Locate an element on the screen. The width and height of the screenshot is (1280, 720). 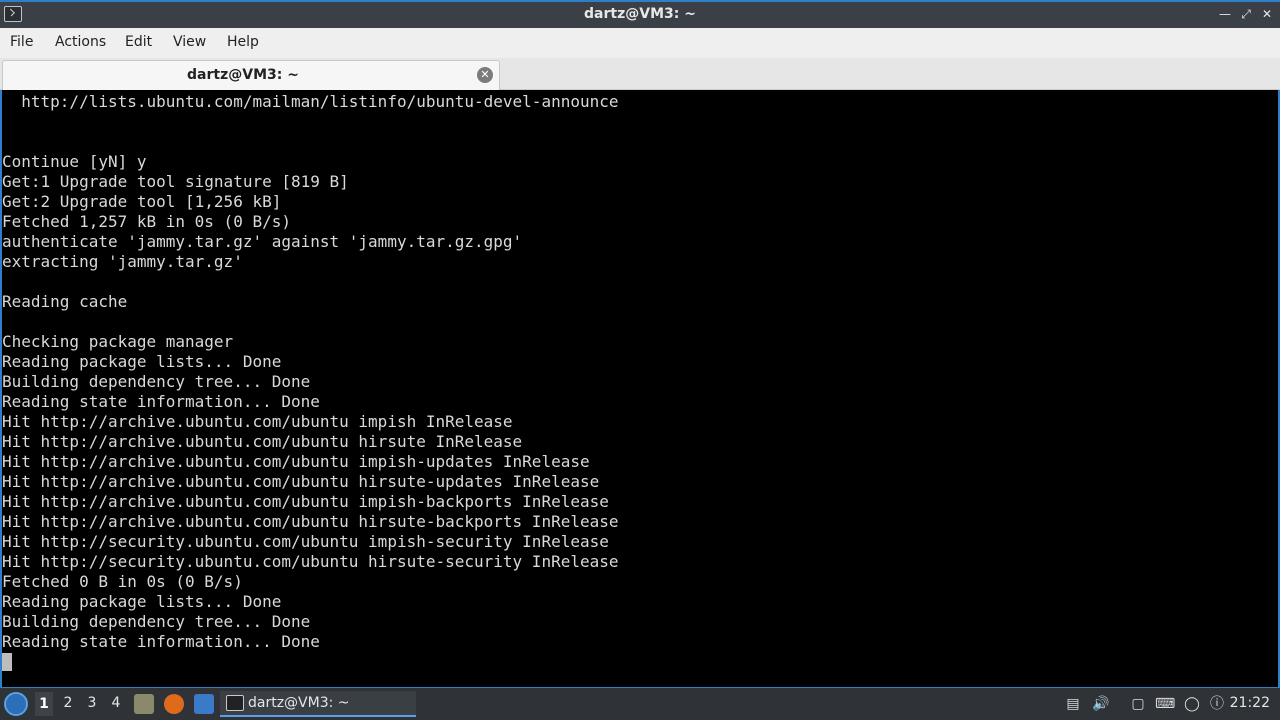
terminal-line: Get:2 Upgrade tool [1,256 kB] is located at coordinates (142, 201).